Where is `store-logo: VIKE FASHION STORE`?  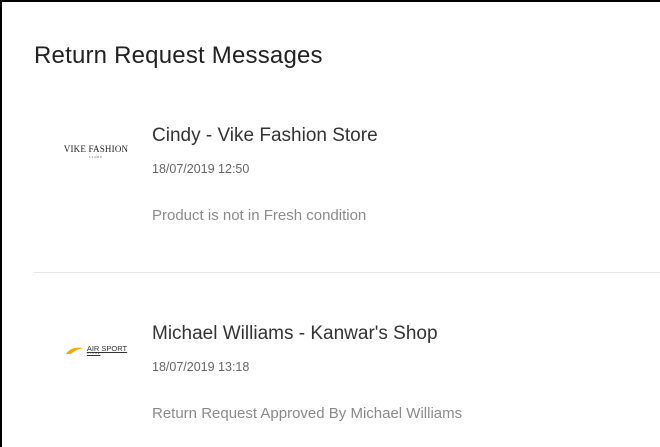
store-logo: VIKE FASHION STORE is located at coordinates (96, 152).